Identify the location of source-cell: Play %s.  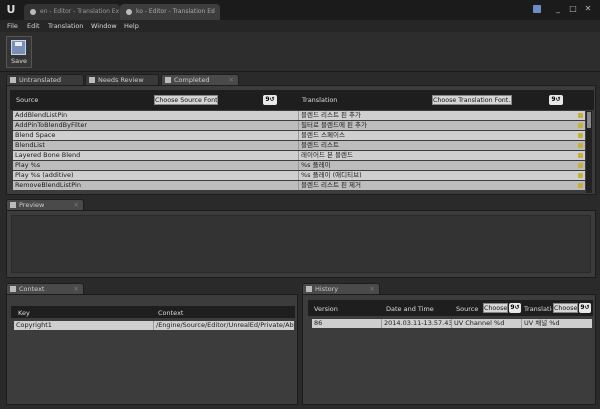
(156, 165).